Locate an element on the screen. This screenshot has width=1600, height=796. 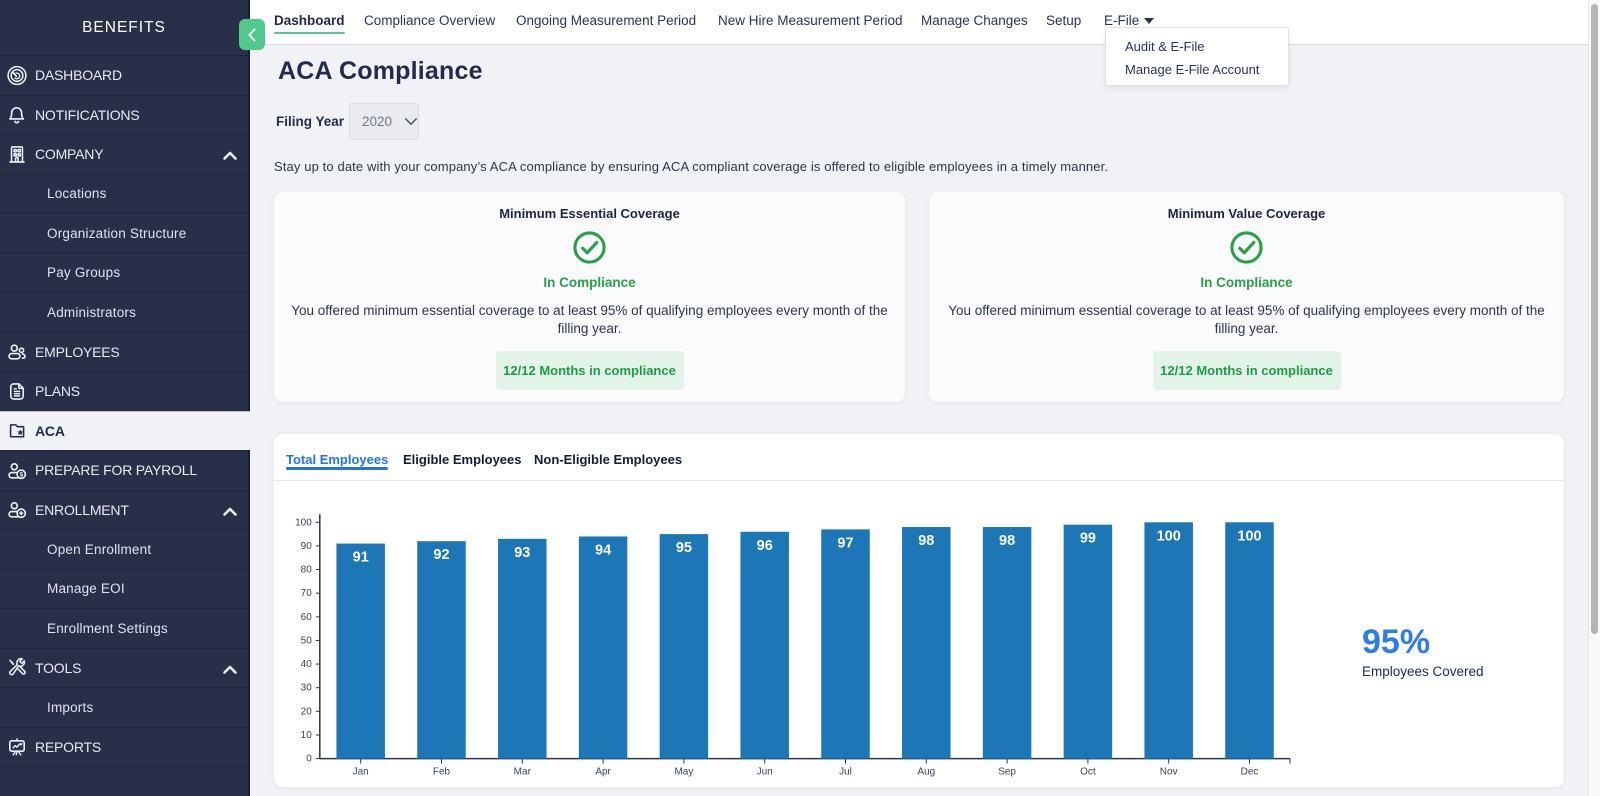
svg-text: 93 is located at coordinates (522, 553).